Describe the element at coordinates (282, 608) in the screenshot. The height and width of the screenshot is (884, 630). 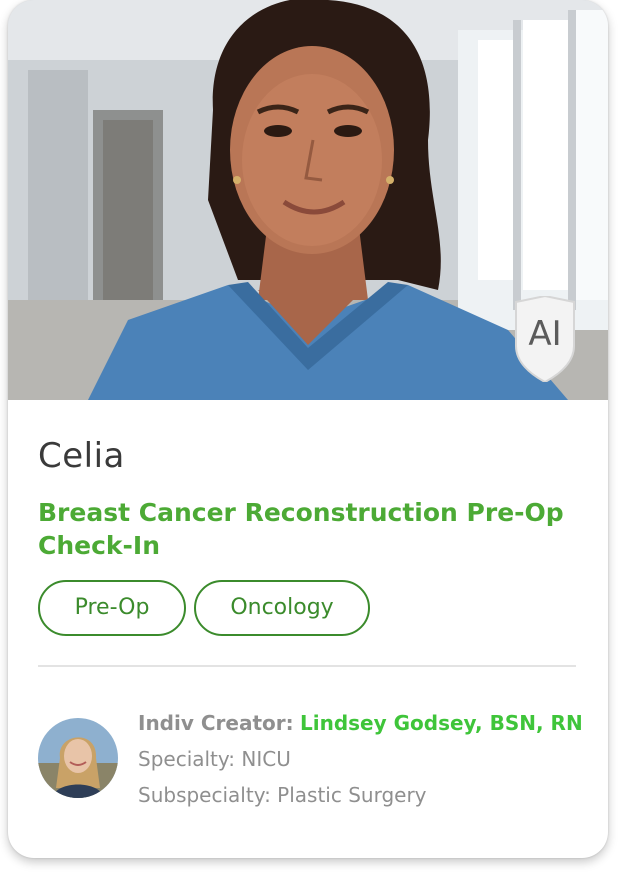
I see `tag-oncology: Oncology` at that location.